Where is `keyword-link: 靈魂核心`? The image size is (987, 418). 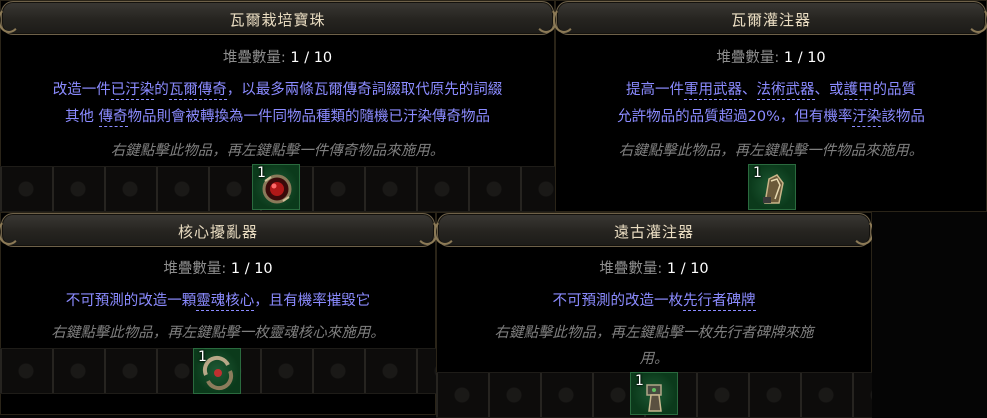 keyword-link: 靈魂核心 is located at coordinates (225, 302).